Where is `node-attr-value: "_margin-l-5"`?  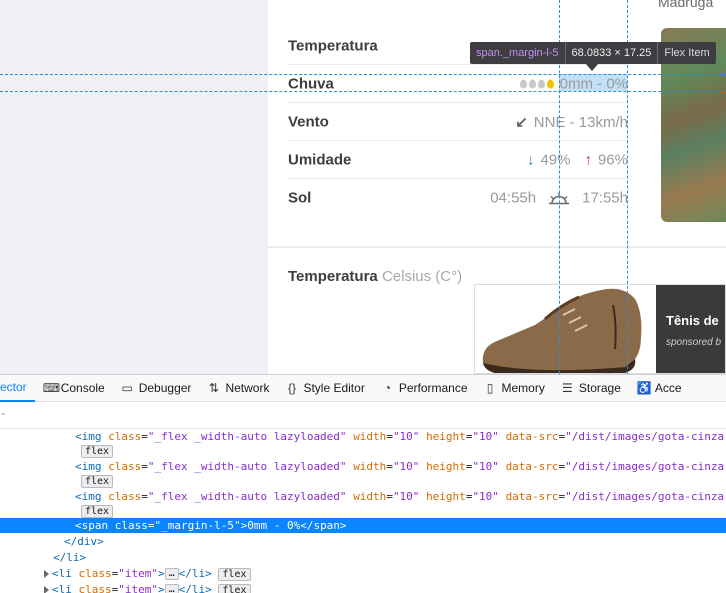 node-attr-value: "_margin-l-5" is located at coordinates (197, 525).